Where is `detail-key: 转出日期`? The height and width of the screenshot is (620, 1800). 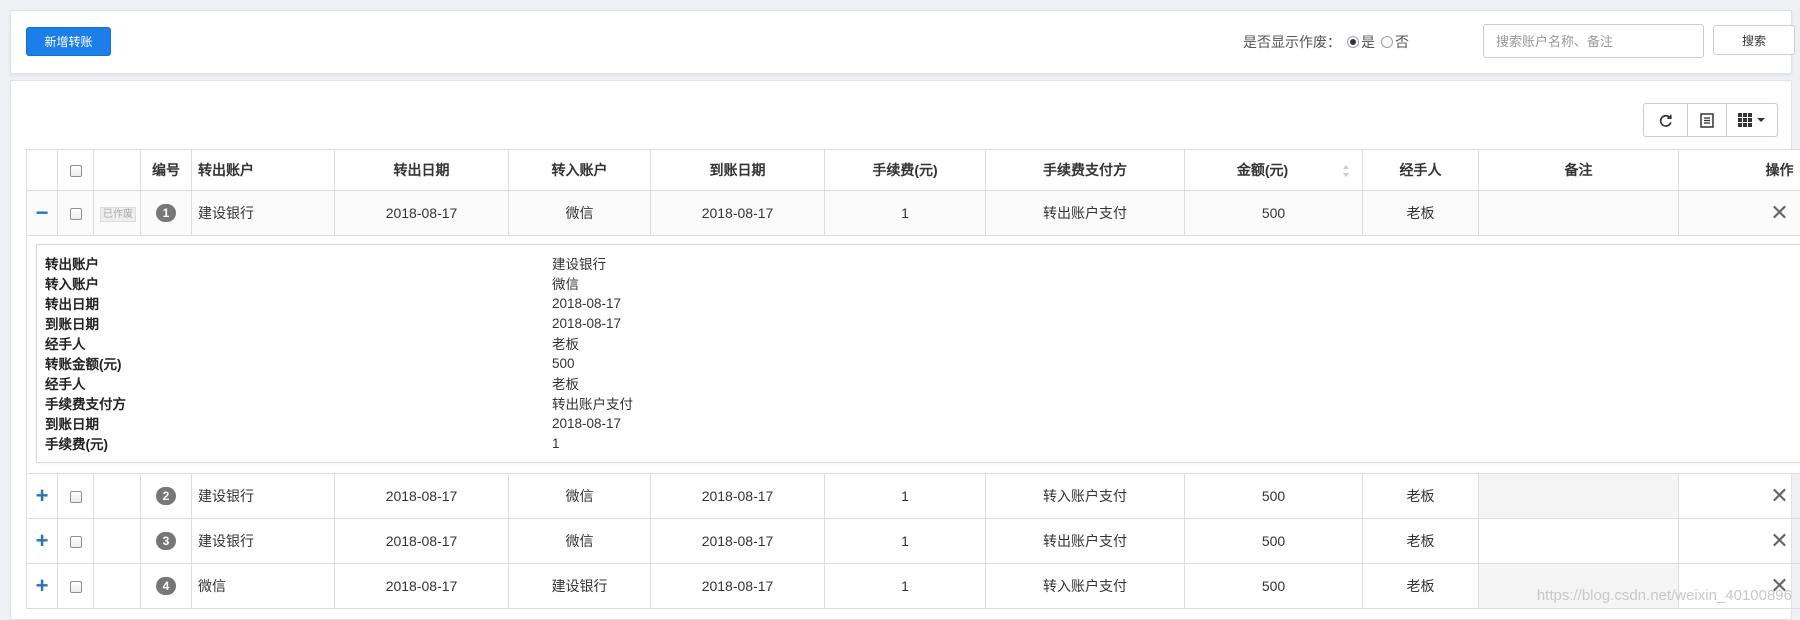 detail-key: 转出日期 is located at coordinates (294, 303).